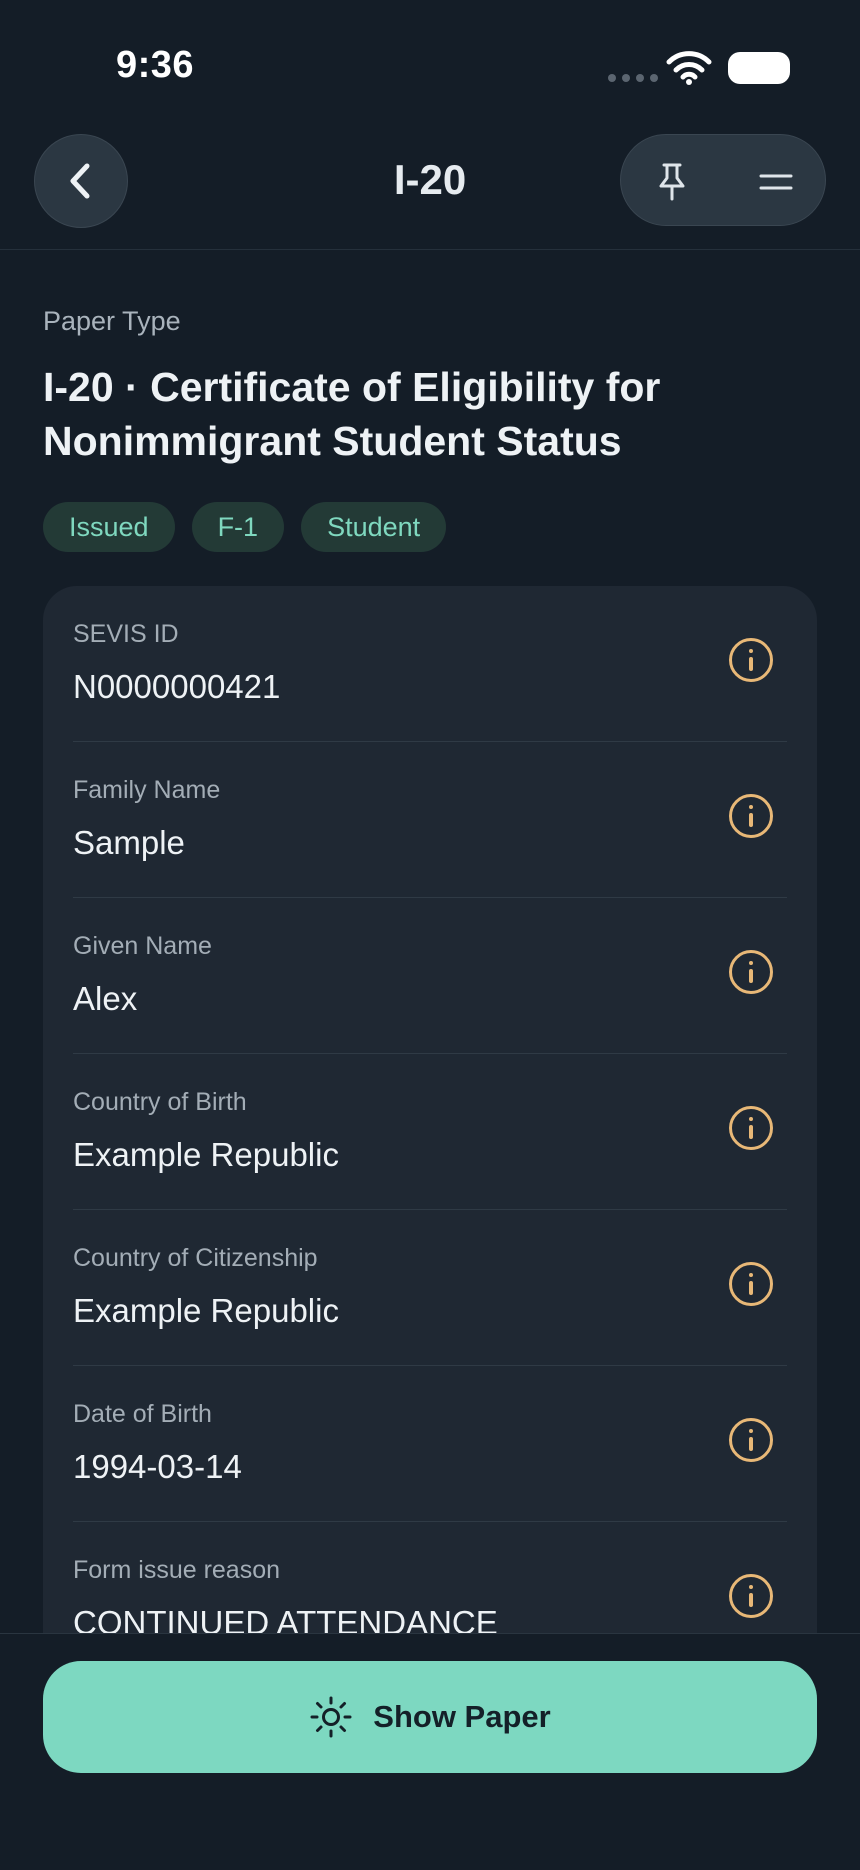  What do you see at coordinates (430, 664) in the screenshot?
I see `field-row-sevis-id: SEVIS ID N0000000421` at bounding box center [430, 664].